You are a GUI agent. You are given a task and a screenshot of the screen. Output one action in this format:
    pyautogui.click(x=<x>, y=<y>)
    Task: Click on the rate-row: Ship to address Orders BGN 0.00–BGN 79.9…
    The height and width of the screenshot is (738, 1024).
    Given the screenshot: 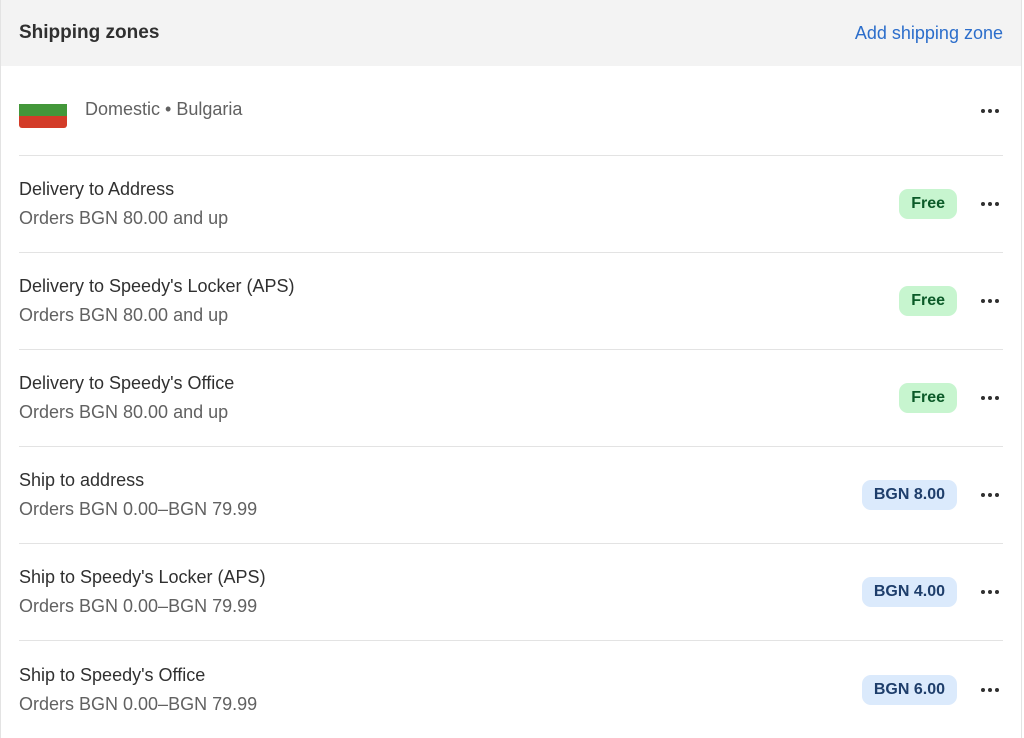 What is the action you would take?
    pyautogui.click(x=511, y=495)
    